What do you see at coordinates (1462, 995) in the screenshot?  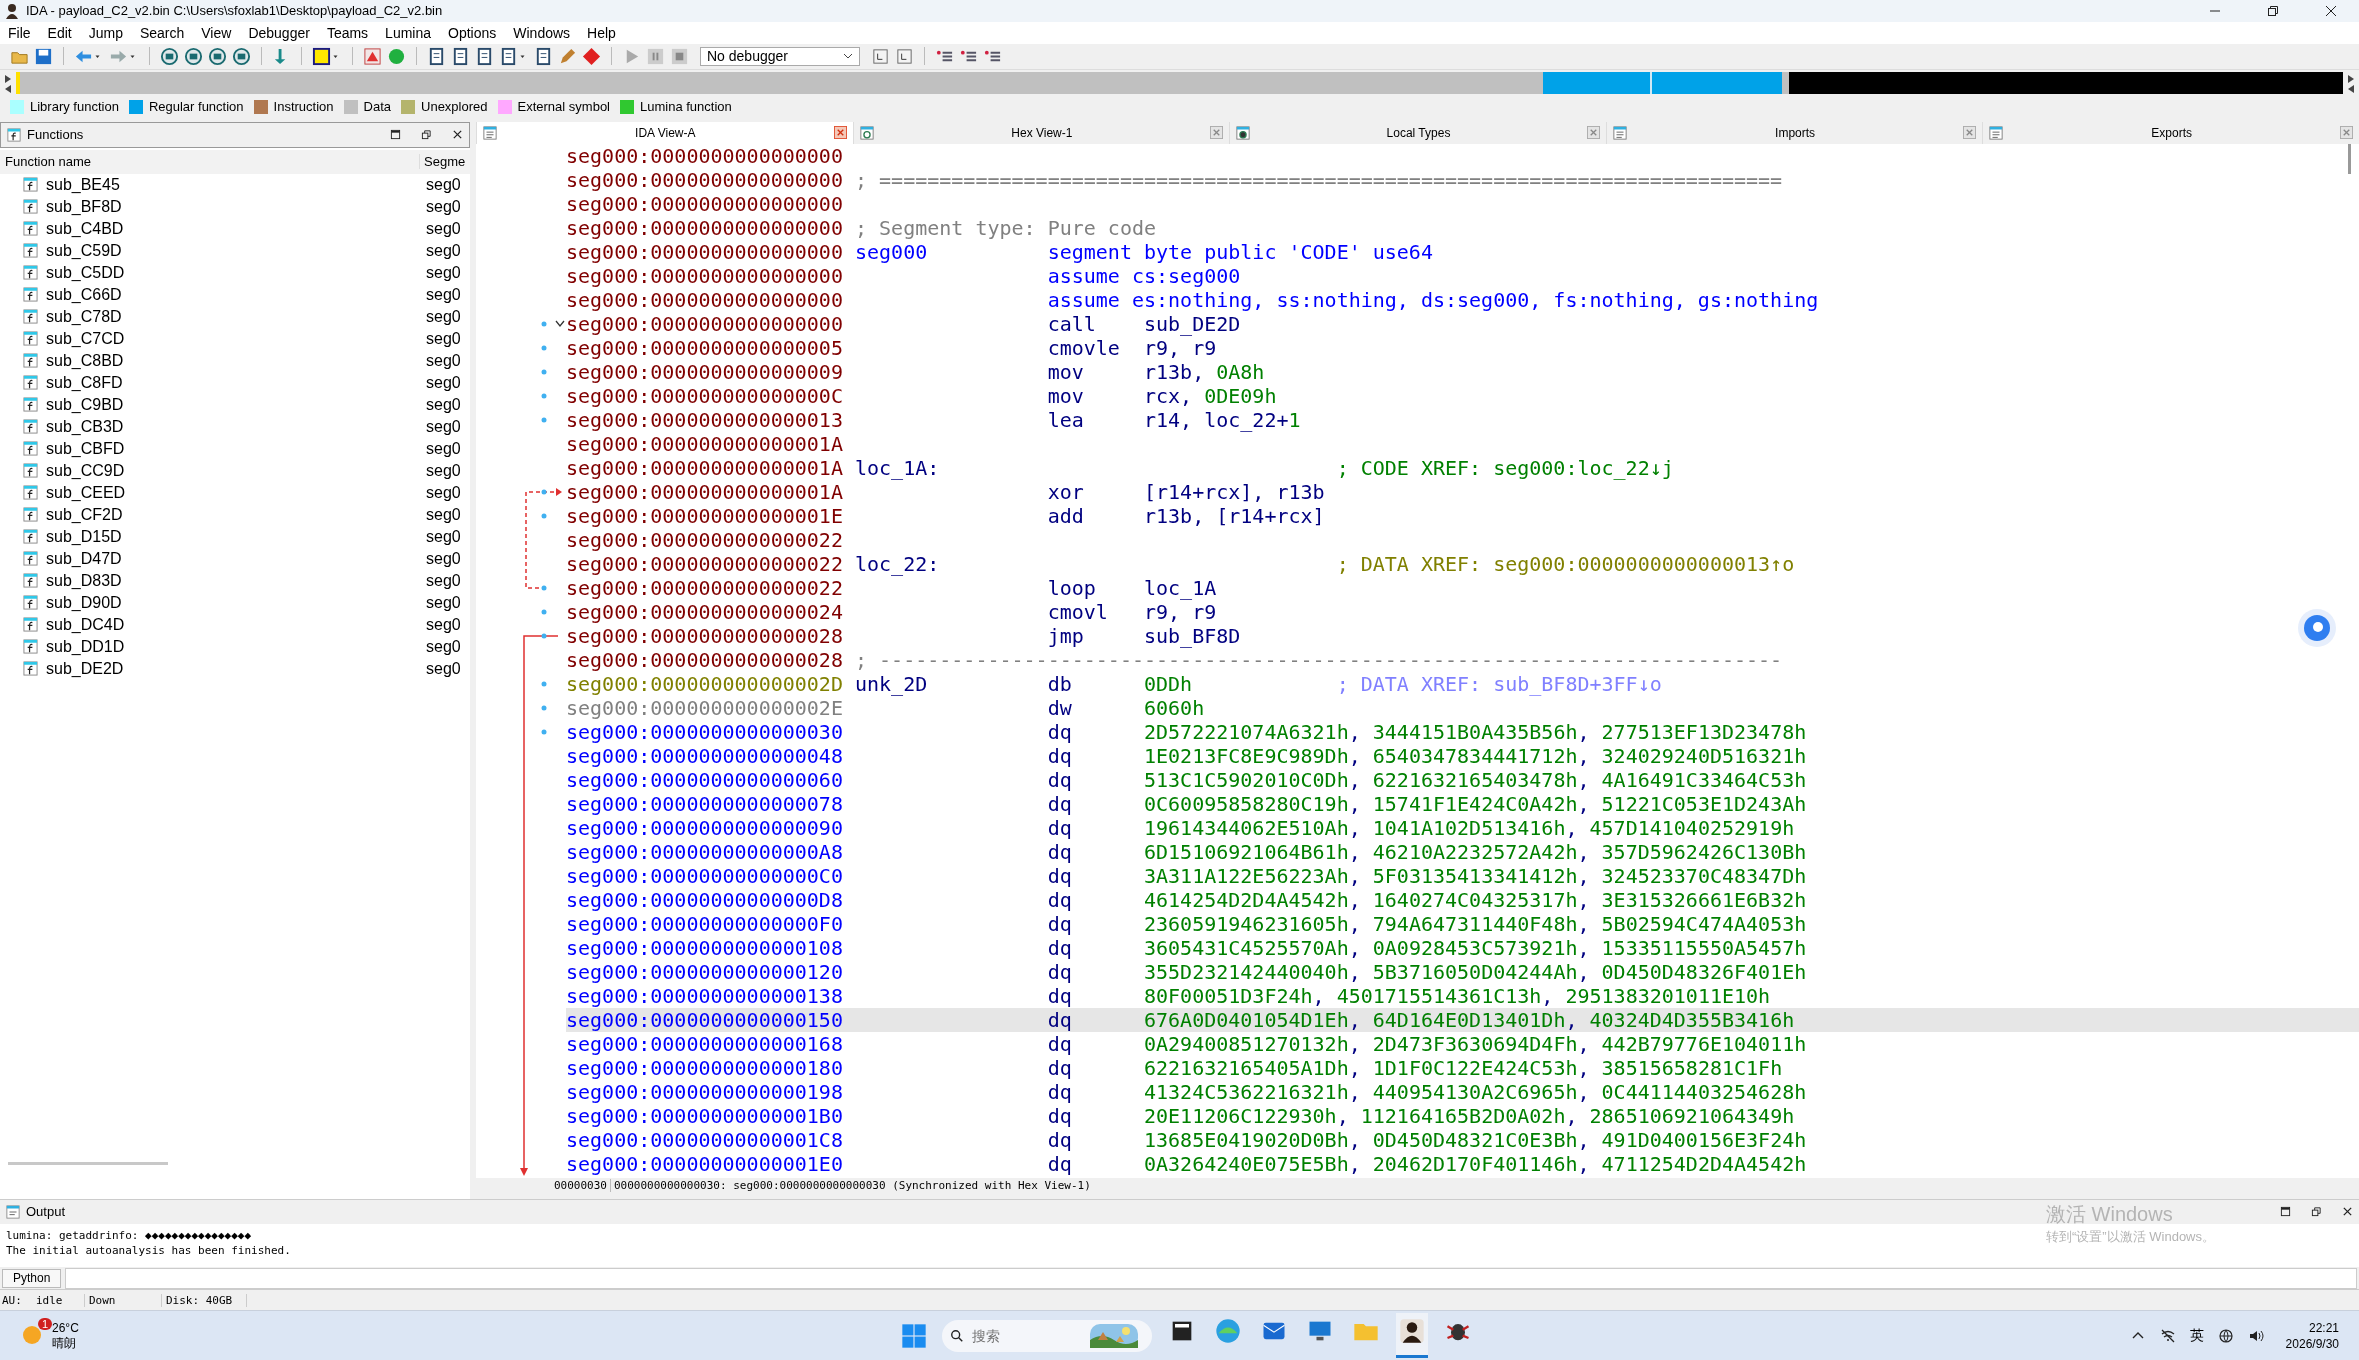 I see `listing-row: seg000:0000000000000138 dq 80F00051D3F24h, 4501715514361C13h, 2951383201011E10h` at bounding box center [1462, 995].